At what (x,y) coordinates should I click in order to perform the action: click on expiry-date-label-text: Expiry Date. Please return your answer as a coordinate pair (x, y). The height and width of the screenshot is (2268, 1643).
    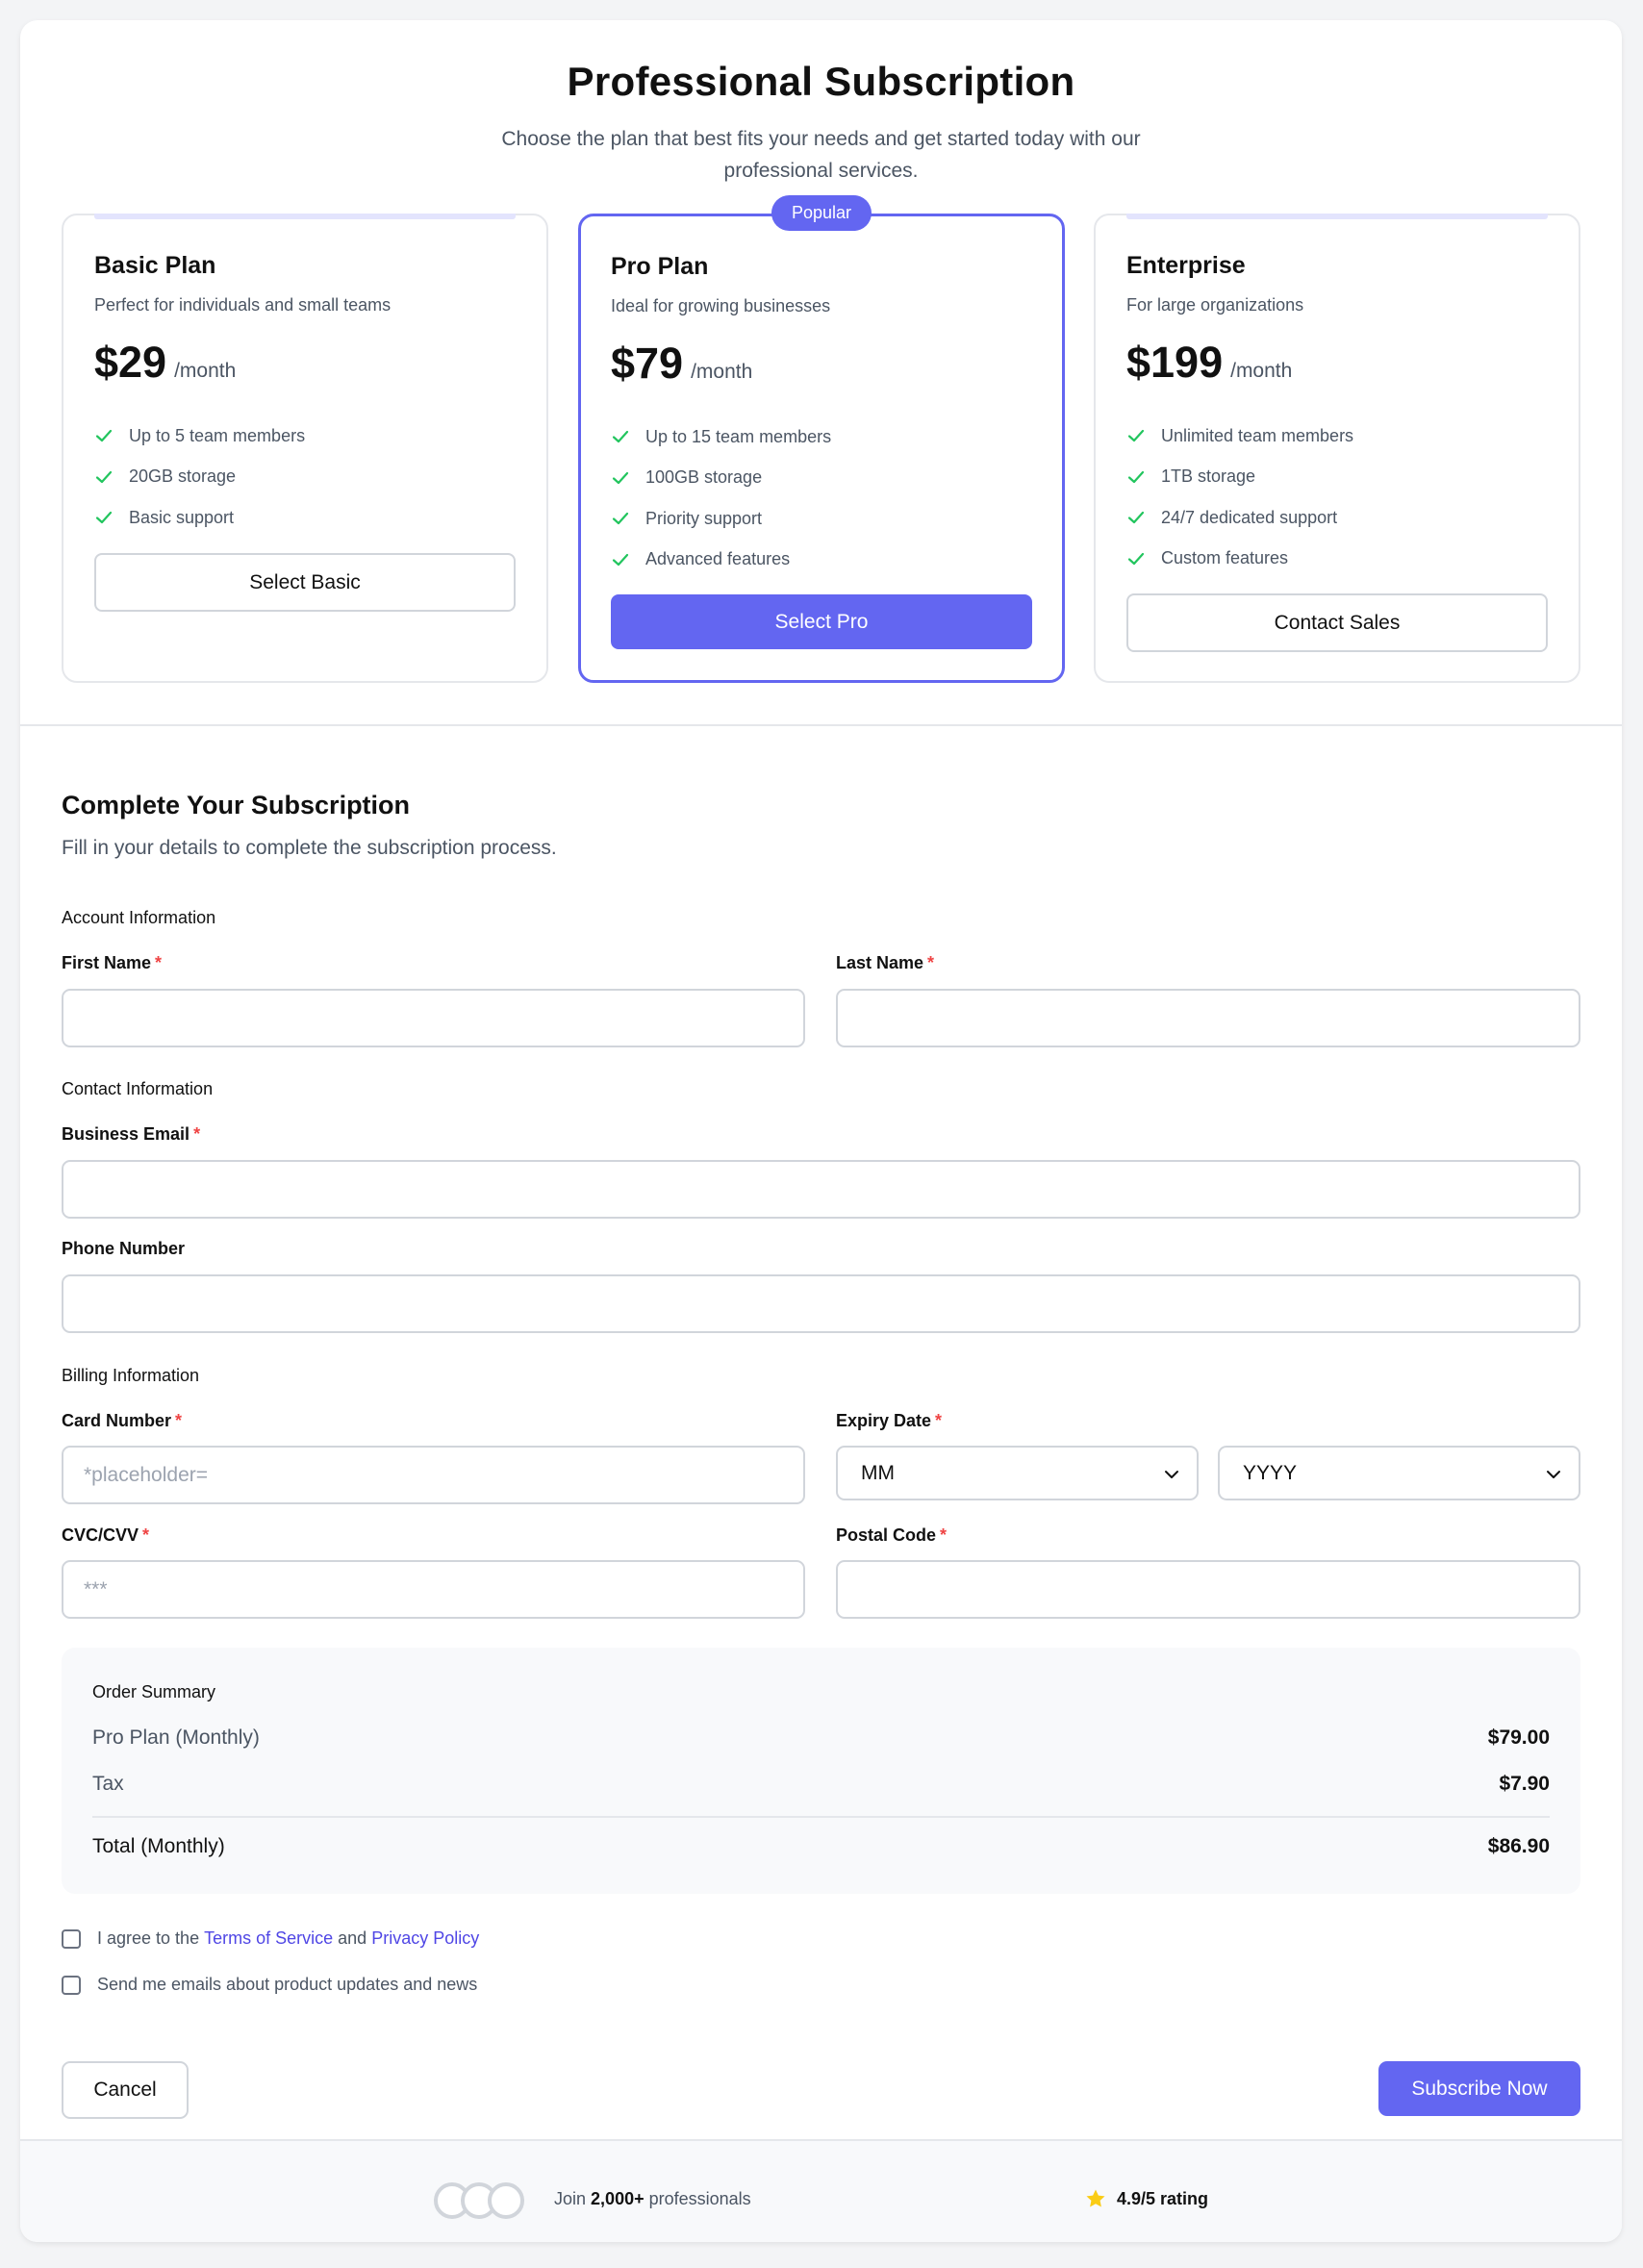
    Looking at the image, I should click on (884, 1421).